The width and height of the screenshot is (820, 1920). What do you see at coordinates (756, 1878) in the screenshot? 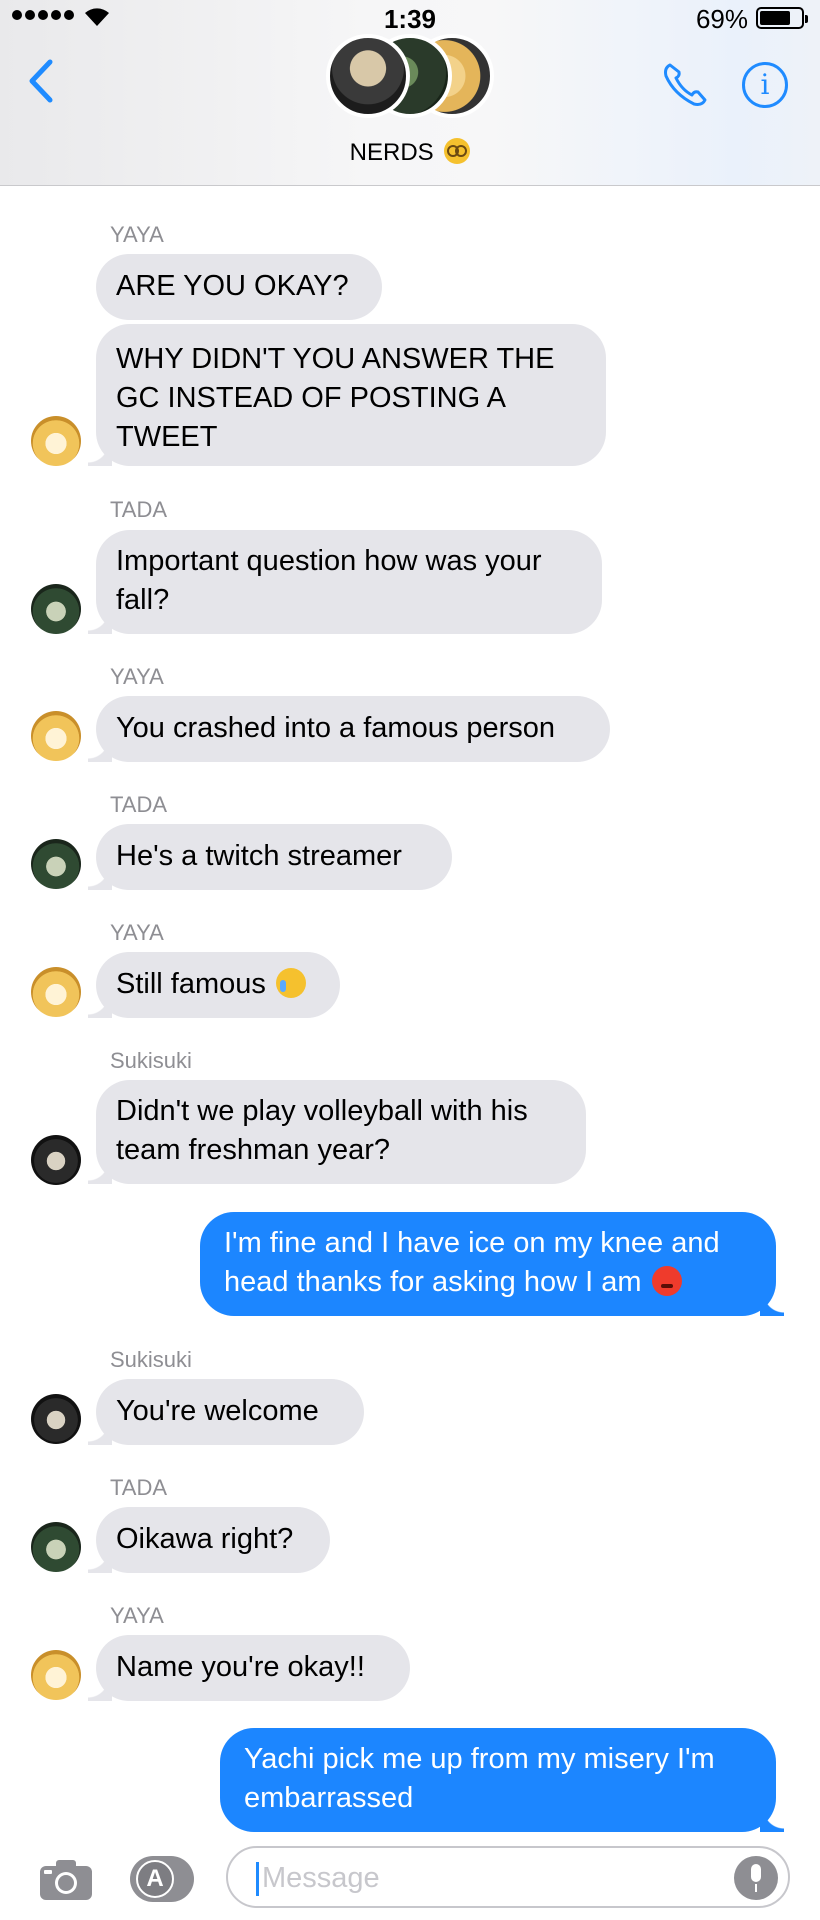
I see `microphone-icon` at bounding box center [756, 1878].